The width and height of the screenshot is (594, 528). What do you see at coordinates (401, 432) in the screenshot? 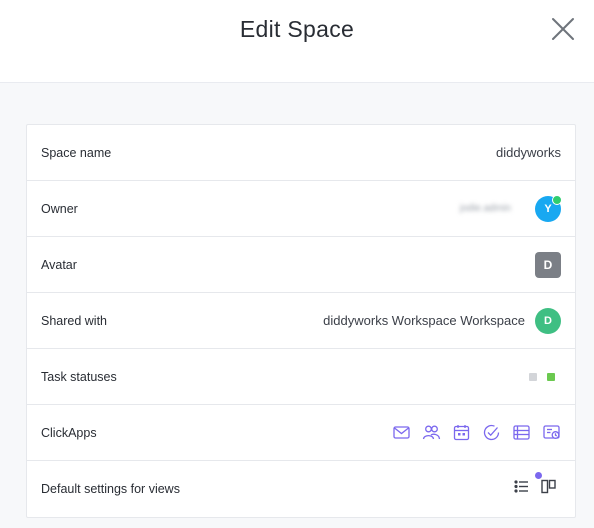
I see `email-icon` at bounding box center [401, 432].